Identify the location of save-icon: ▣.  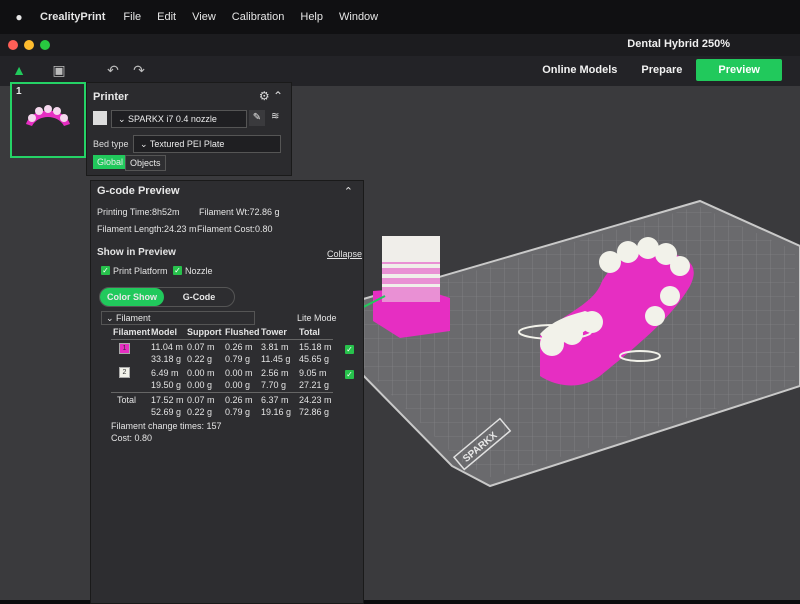
(59, 70).